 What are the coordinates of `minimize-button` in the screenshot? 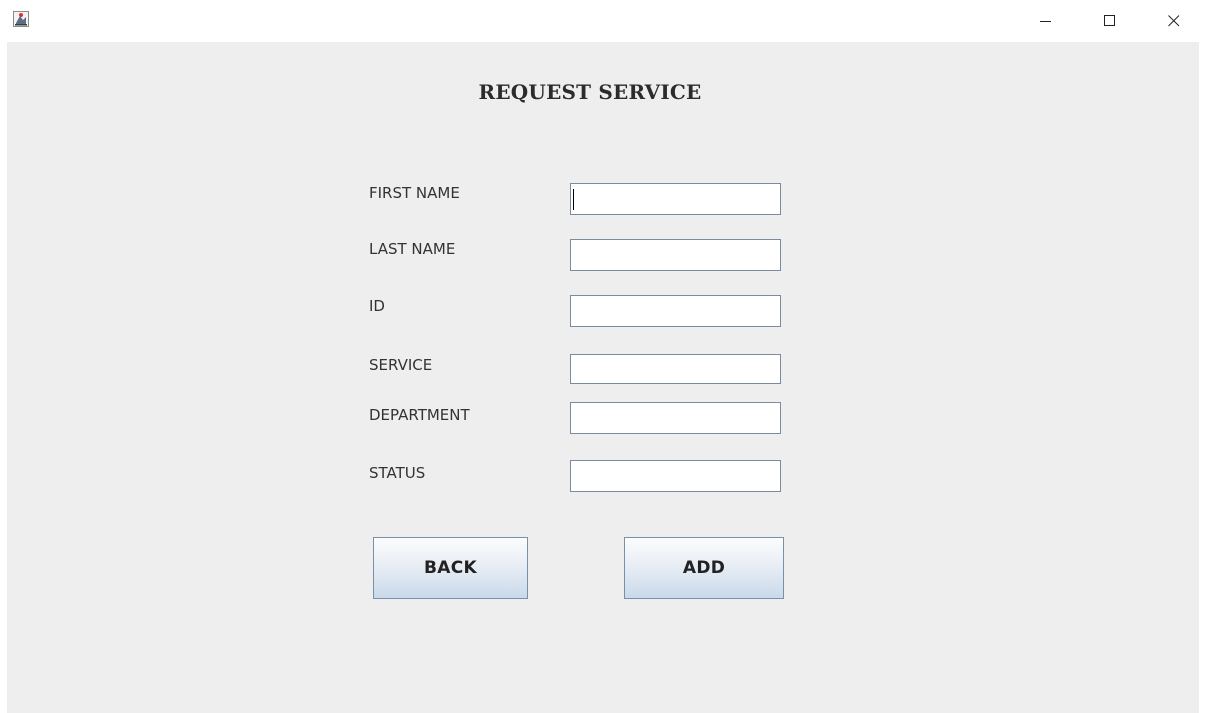 It's located at (1046, 21).